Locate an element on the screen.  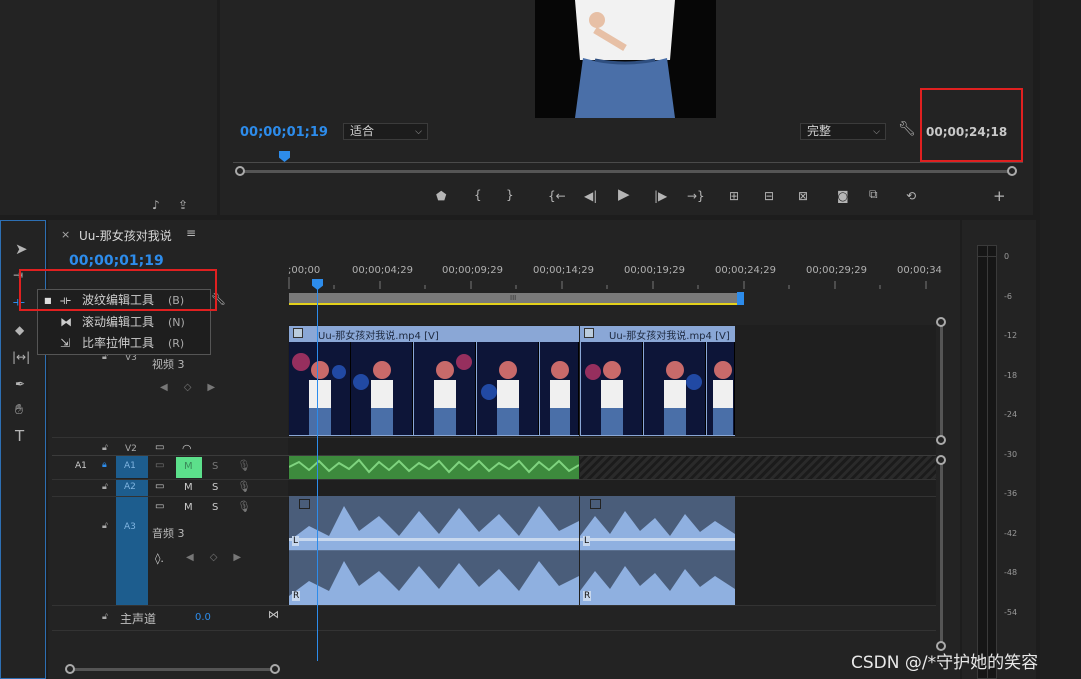
audio-track-scrollbar is located at coordinates (941, 552).